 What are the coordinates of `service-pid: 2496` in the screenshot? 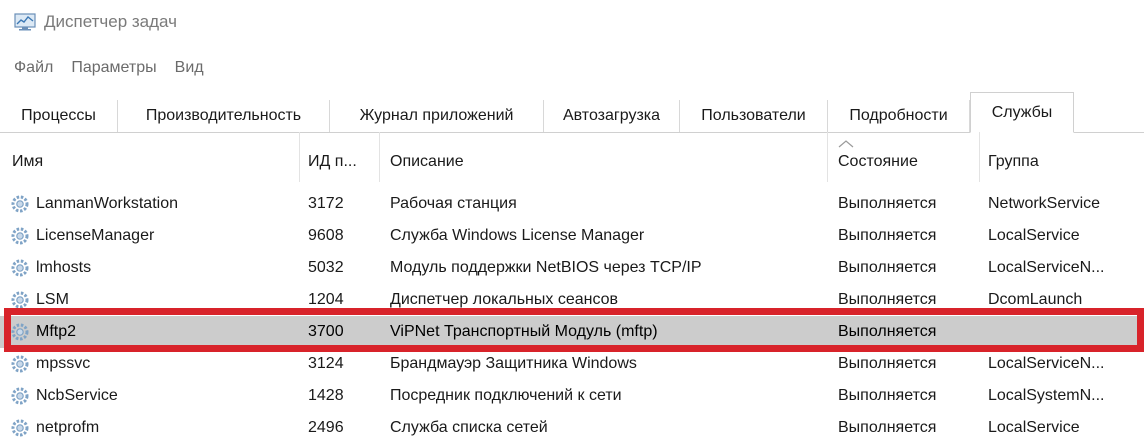 It's located at (326, 427).